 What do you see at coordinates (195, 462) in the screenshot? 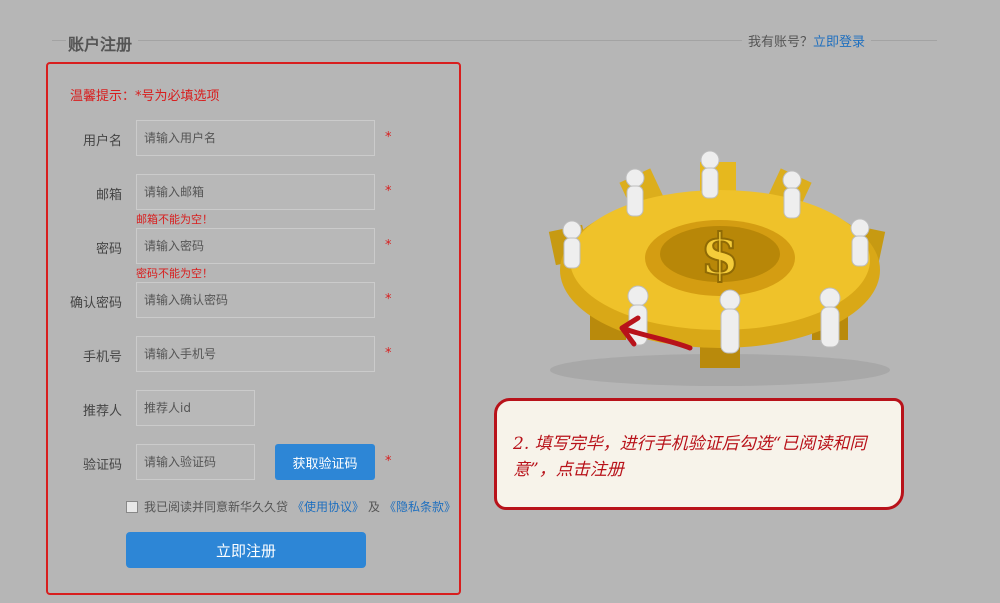
I see `captcha-input` at bounding box center [195, 462].